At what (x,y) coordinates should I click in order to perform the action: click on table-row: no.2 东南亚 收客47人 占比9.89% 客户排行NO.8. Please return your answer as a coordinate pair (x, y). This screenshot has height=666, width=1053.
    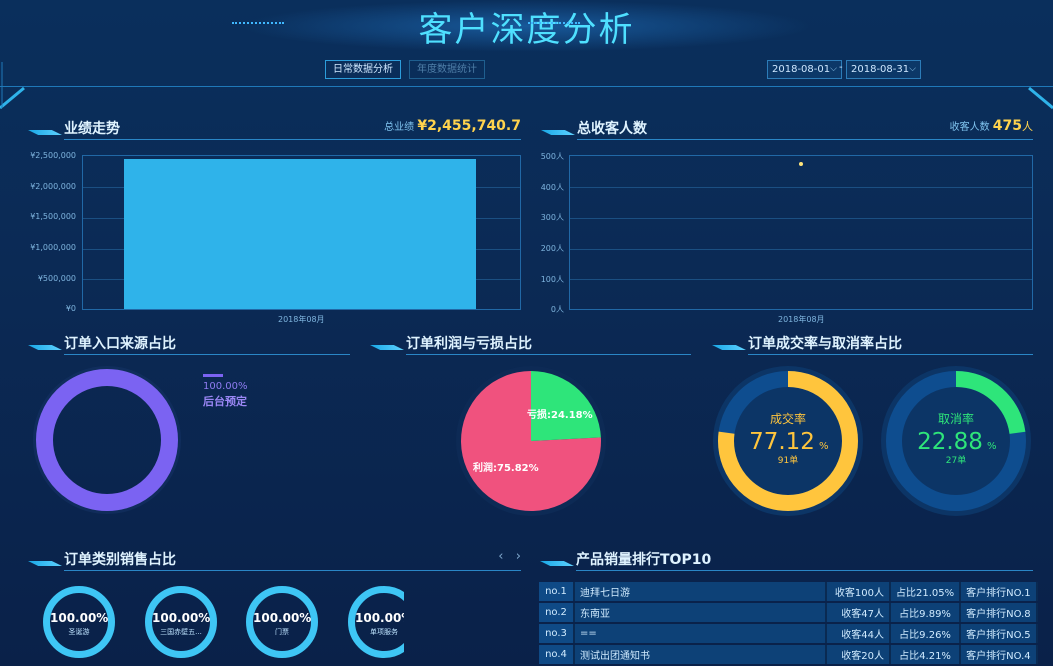
    Looking at the image, I should click on (788, 612).